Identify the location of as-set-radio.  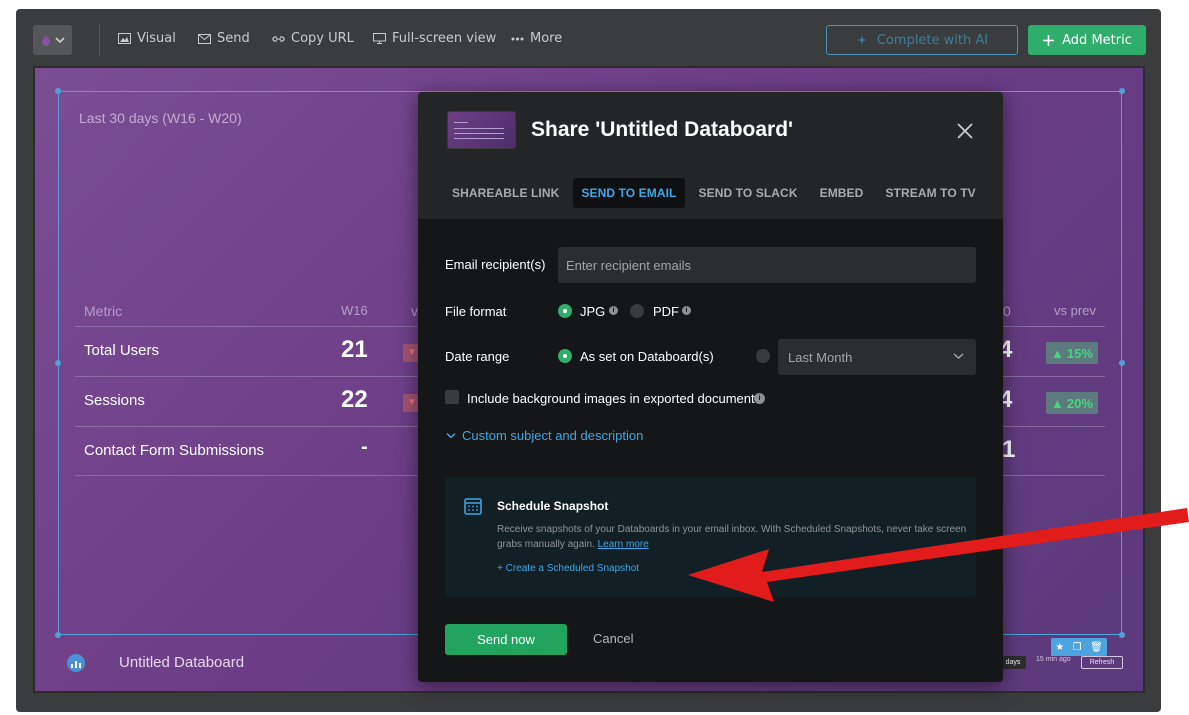
(565, 356).